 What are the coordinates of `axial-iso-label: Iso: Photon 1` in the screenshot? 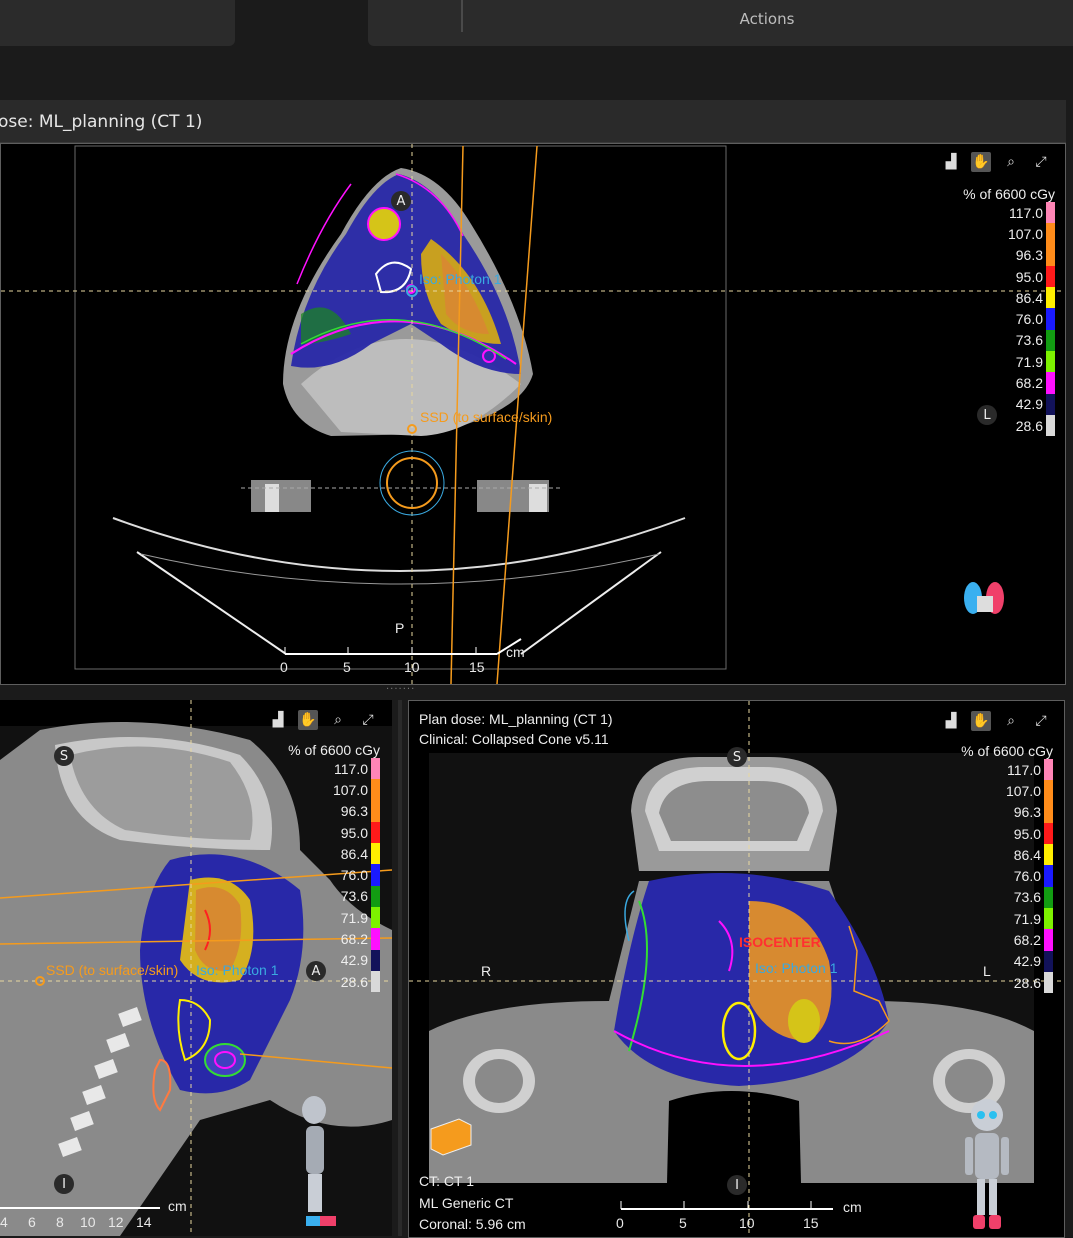 It's located at (460, 279).